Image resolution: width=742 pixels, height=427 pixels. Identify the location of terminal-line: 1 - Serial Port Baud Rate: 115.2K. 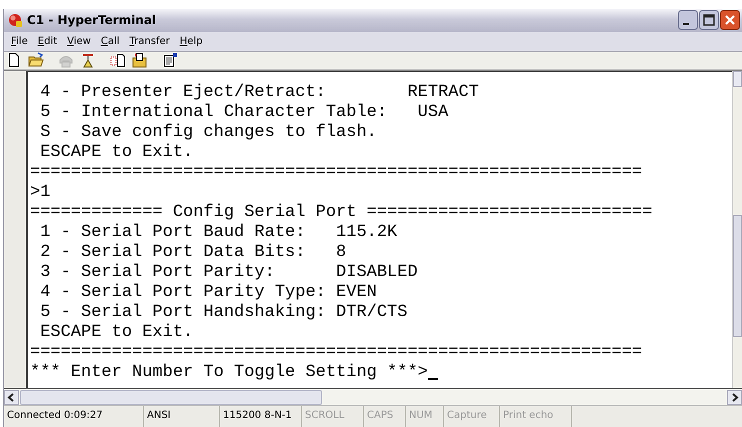
(218, 232).